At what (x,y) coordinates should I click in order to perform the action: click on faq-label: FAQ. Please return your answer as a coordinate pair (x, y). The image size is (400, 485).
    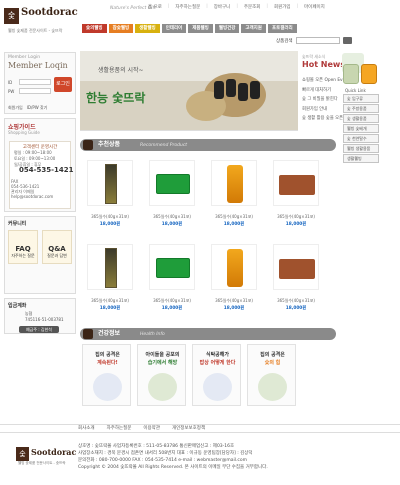
    Looking at the image, I should click on (23, 249).